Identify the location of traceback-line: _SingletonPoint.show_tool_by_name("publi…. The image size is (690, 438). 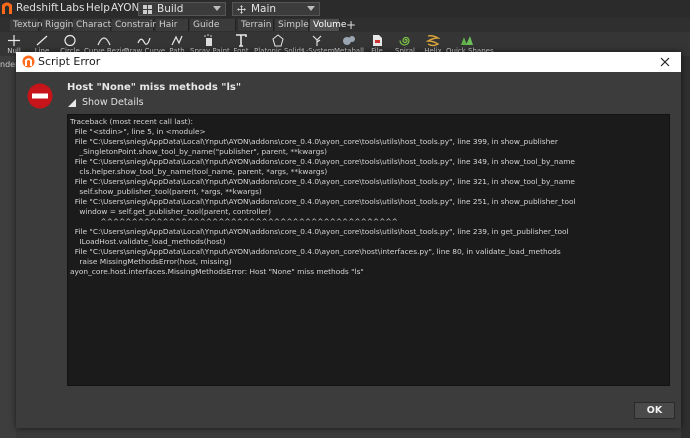
(198, 151).